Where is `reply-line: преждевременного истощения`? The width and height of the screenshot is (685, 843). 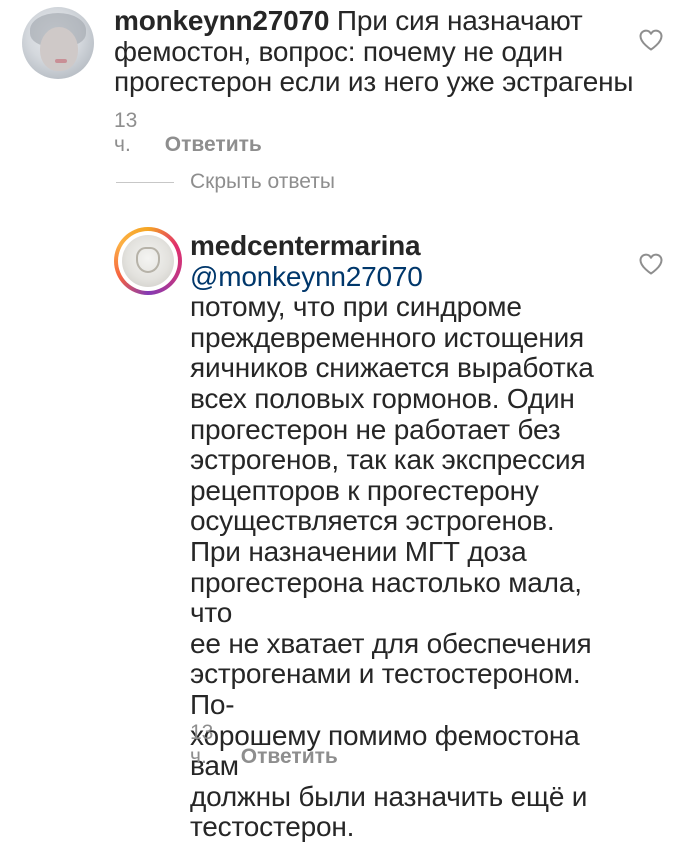
reply-line: преждевременного истощения is located at coordinates (387, 337).